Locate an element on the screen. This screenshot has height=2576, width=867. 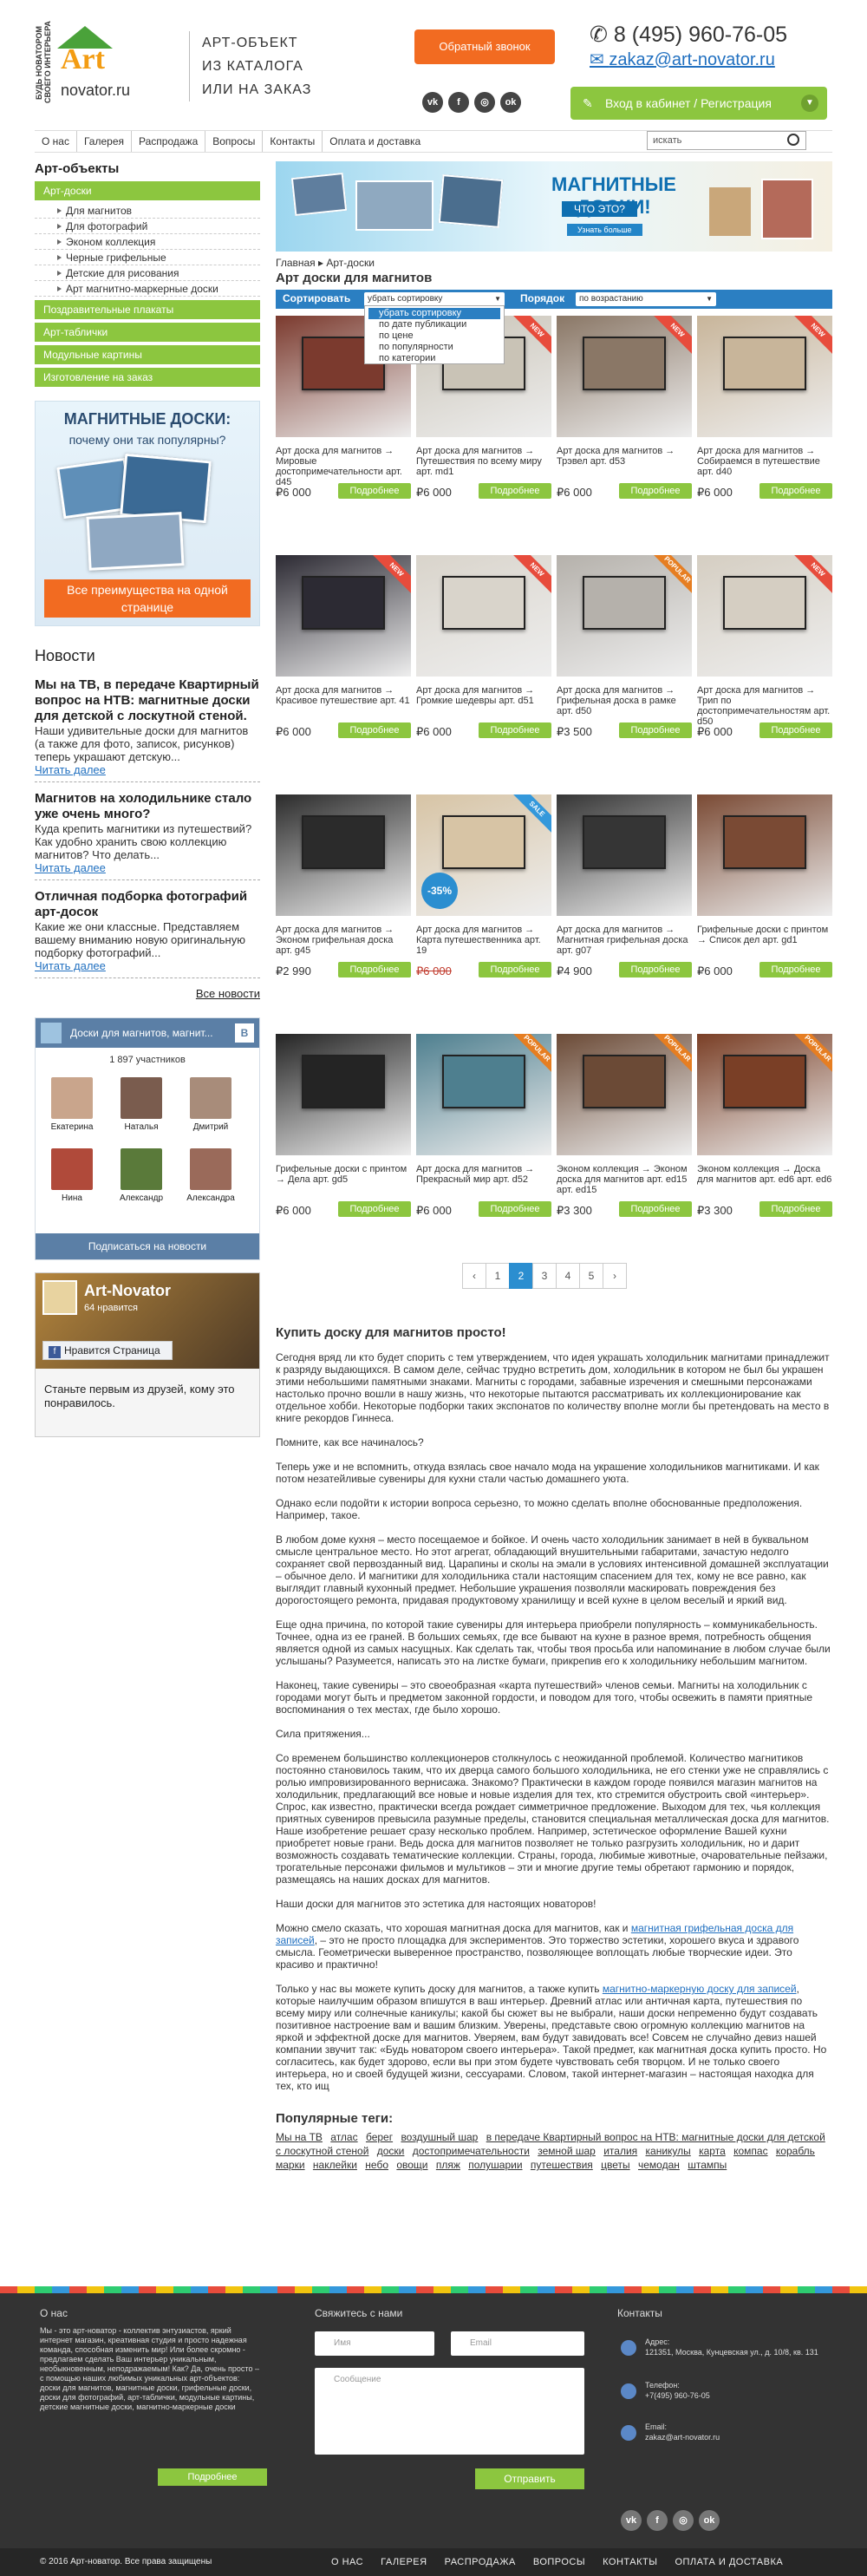
tag-link: атлас is located at coordinates (343, 2137).